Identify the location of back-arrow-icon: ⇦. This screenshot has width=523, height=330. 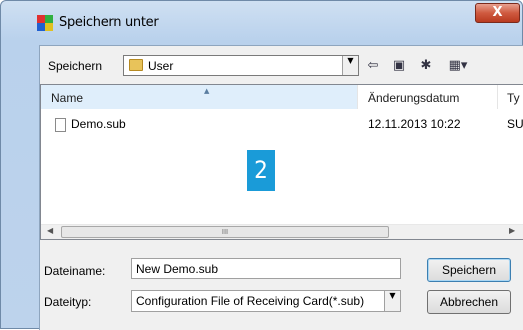
(373, 65).